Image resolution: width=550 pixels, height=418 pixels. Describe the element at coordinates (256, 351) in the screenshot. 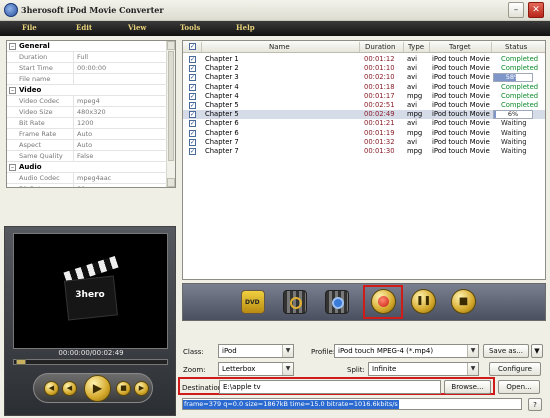

I see `class-select: iPod ▼` at that location.